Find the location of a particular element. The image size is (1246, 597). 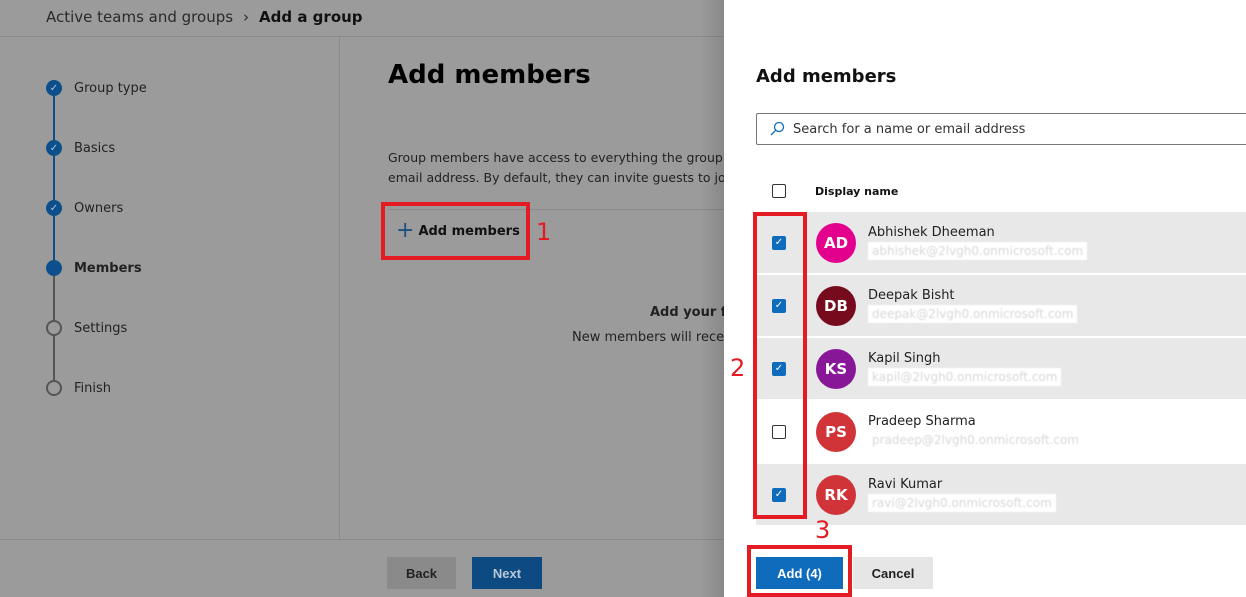

member-email: deepak@2lvgh0.onmicrosoft.com is located at coordinates (973, 314).